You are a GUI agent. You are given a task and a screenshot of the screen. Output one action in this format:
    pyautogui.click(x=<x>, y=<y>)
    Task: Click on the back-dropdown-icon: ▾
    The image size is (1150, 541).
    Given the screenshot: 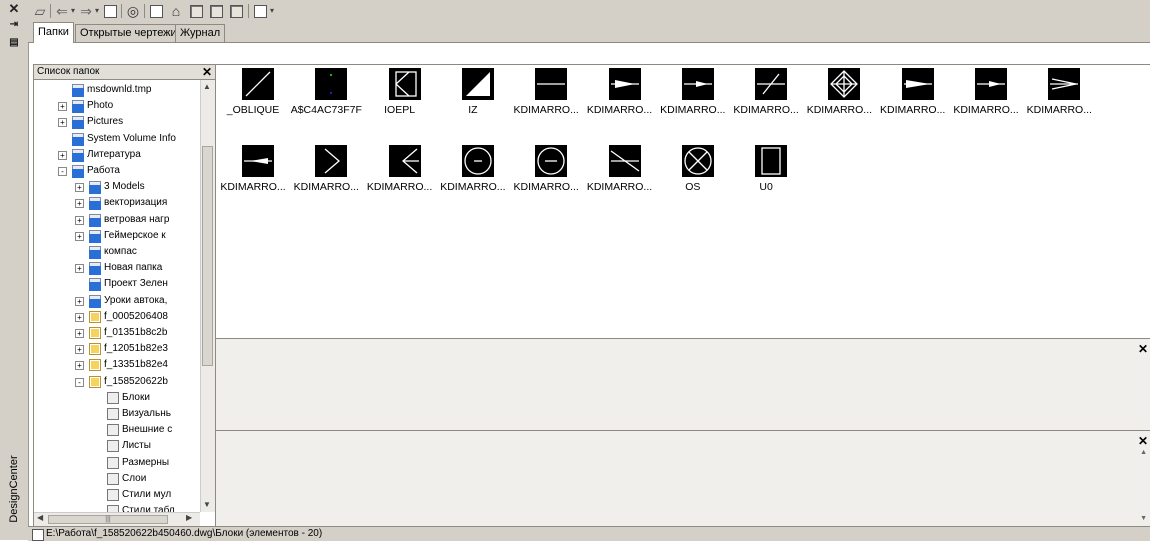 What is the action you would take?
    pyautogui.click(x=73, y=11)
    